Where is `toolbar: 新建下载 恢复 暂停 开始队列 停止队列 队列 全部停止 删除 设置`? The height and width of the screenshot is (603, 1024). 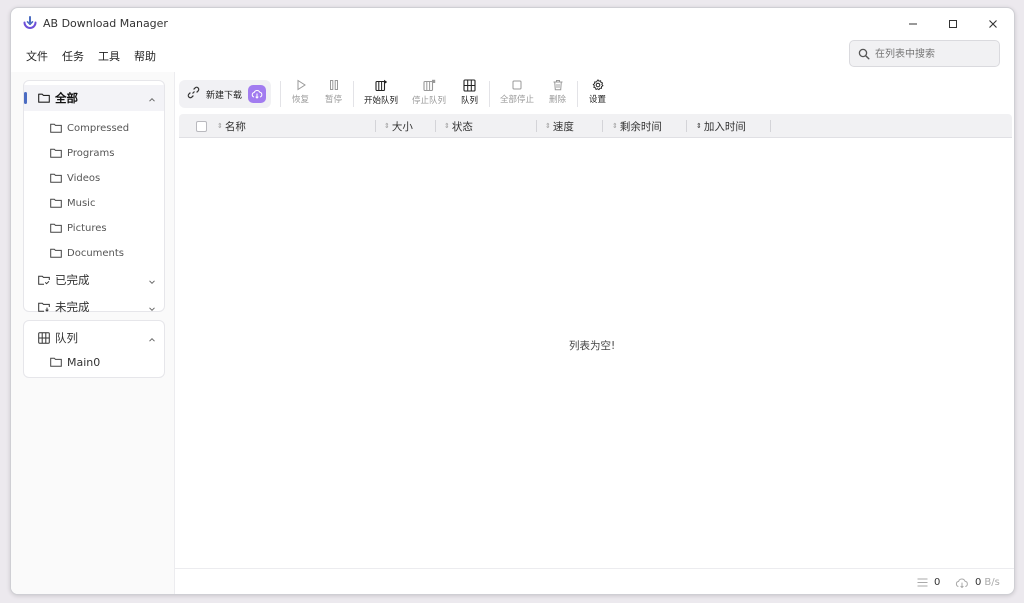 toolbar: 新建下载 恢复 暂停 开始队列 停止队列 队列 全部停止 删除 设置 is located at coordinates (396, 94).